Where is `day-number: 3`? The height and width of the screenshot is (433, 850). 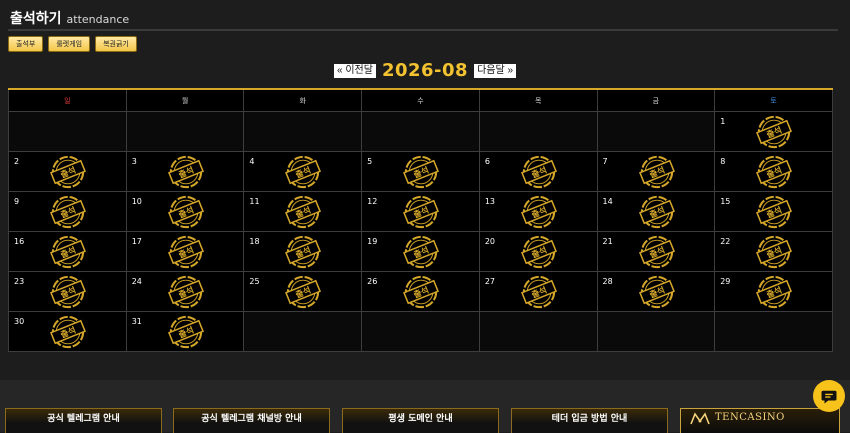
day-number: 3 is located at coordinates (134, 161).